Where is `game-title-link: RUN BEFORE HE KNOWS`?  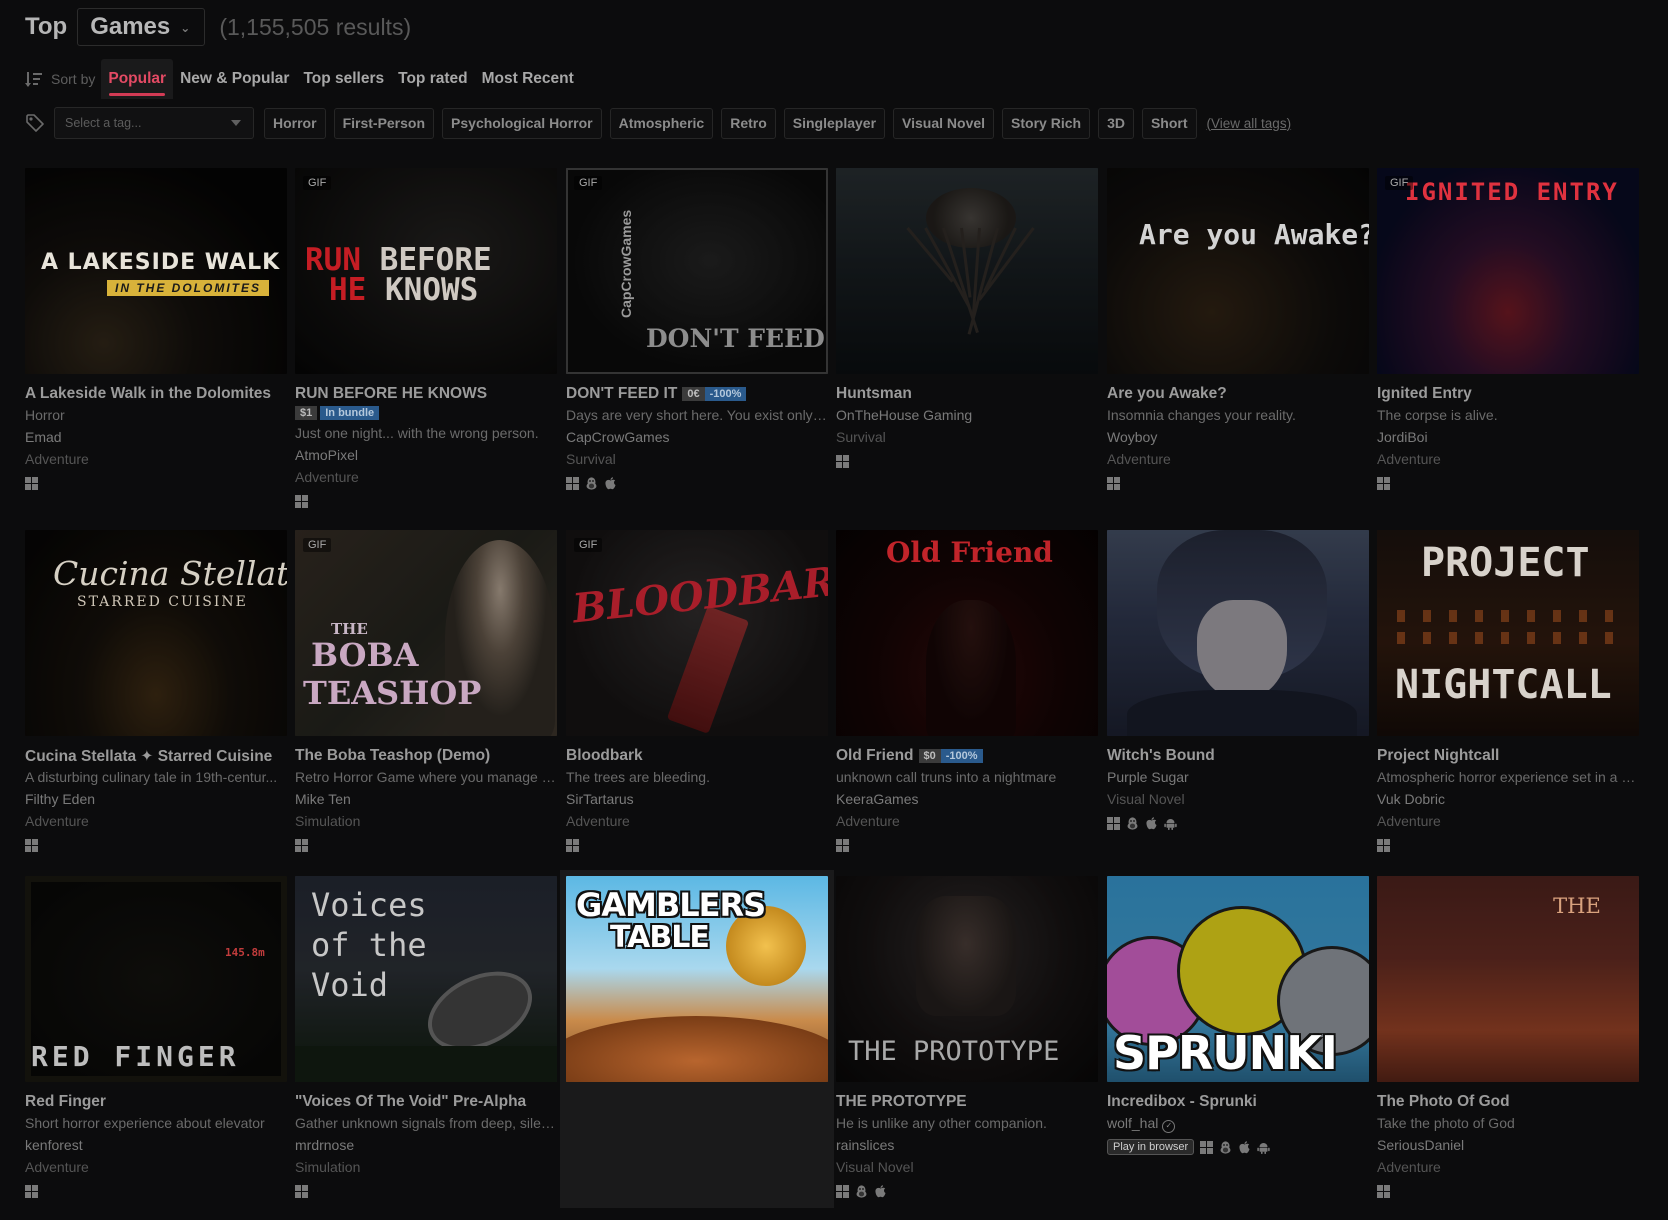
game-title-link: RUN BEFORE HE KNOWS is located at coordinates (391, 394).